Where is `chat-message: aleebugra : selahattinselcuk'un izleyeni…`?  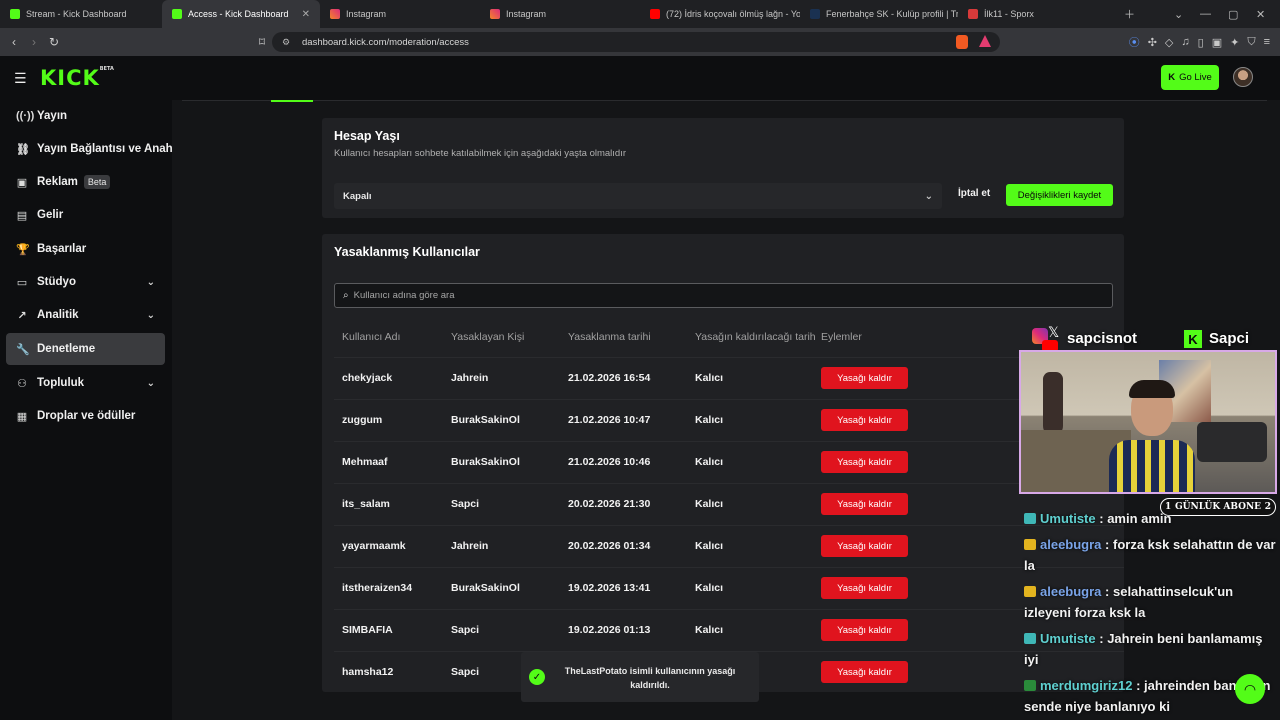 chat-message: aleebugra : selahattinselcuk'un izleyeni… is located at coordinates (1150, 602).